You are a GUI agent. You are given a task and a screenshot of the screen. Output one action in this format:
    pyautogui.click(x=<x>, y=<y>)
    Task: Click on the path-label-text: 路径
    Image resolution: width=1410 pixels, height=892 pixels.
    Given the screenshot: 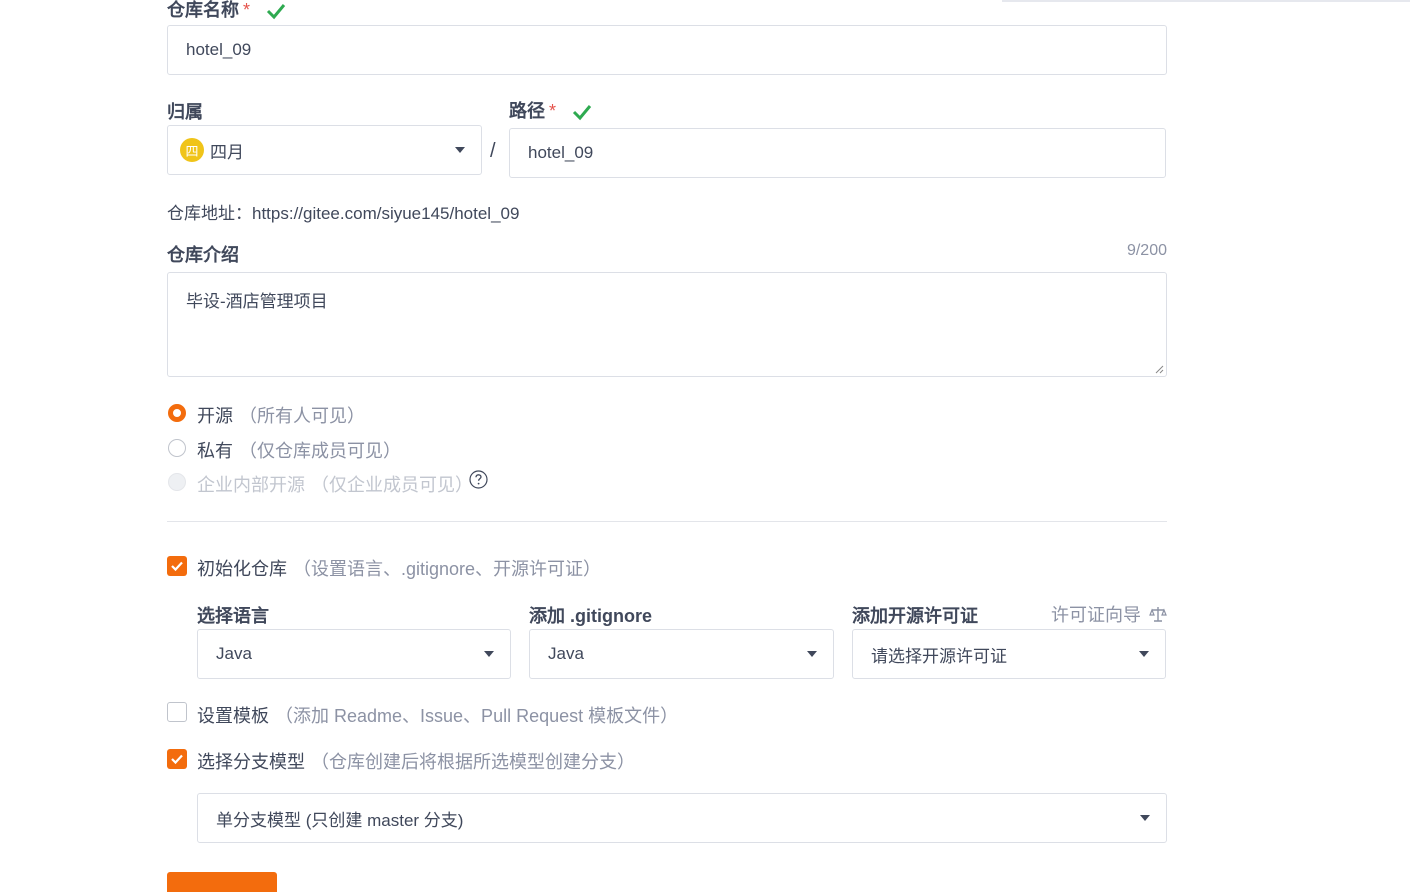 What is the action you would take?
    pyautogui.click(x=527, y=111)
    